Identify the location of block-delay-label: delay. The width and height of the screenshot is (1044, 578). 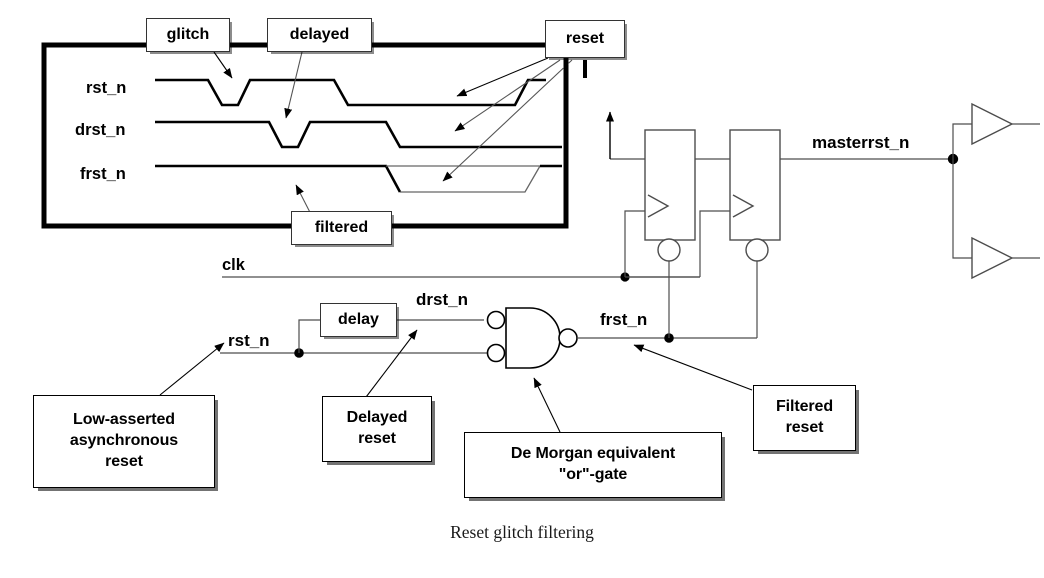
(358, 319).